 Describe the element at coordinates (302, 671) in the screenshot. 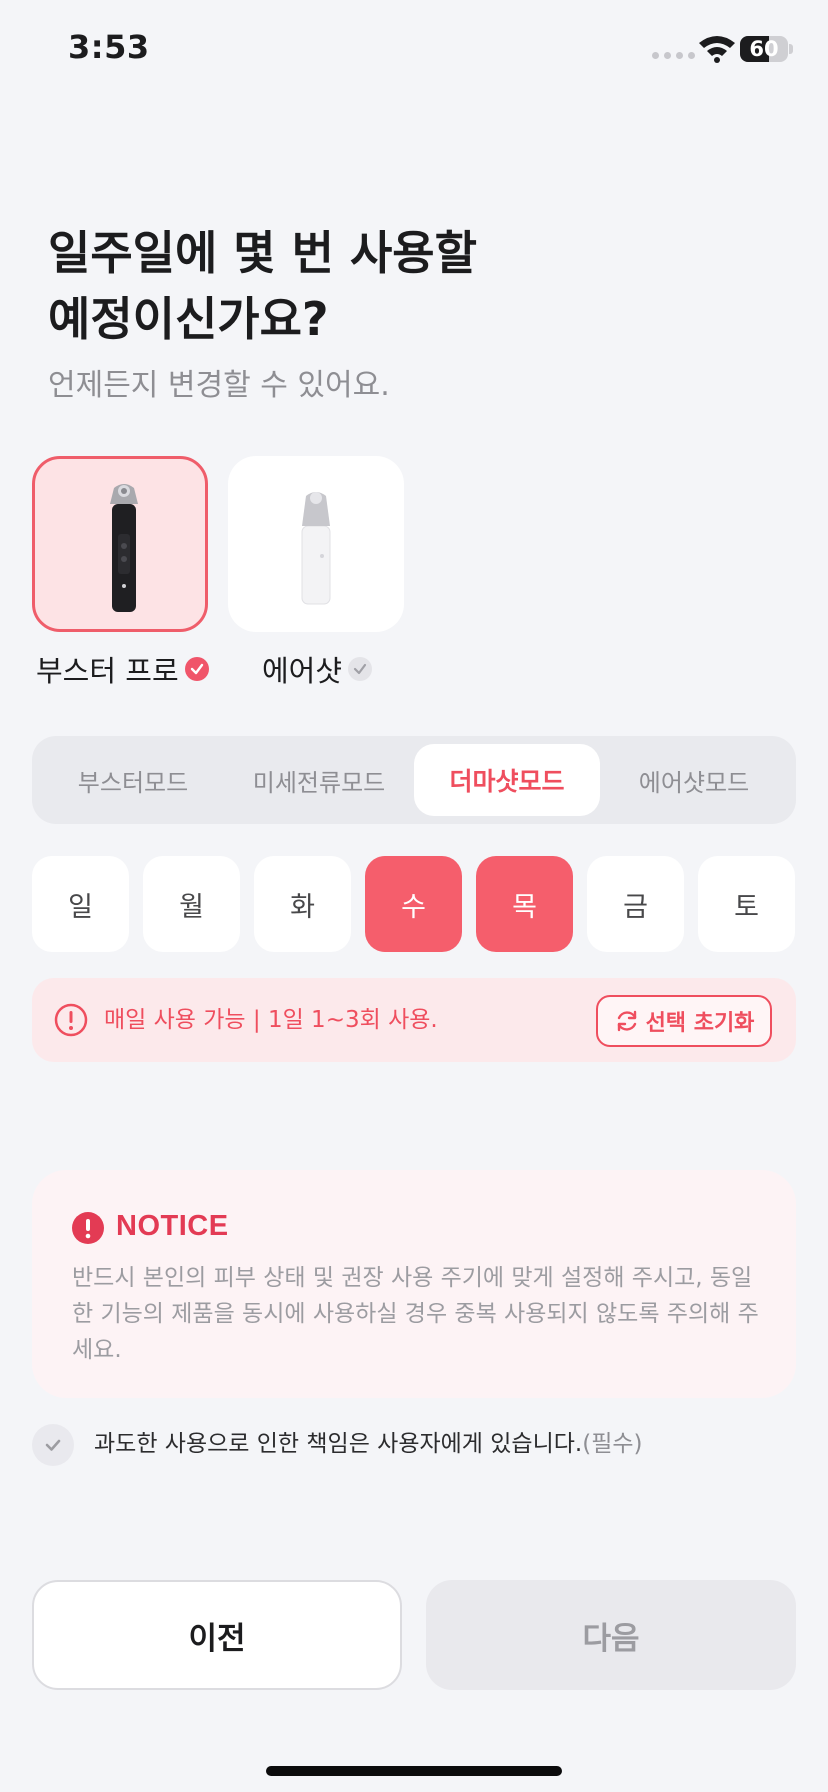

I see `device-name: 에어샷` at that location.